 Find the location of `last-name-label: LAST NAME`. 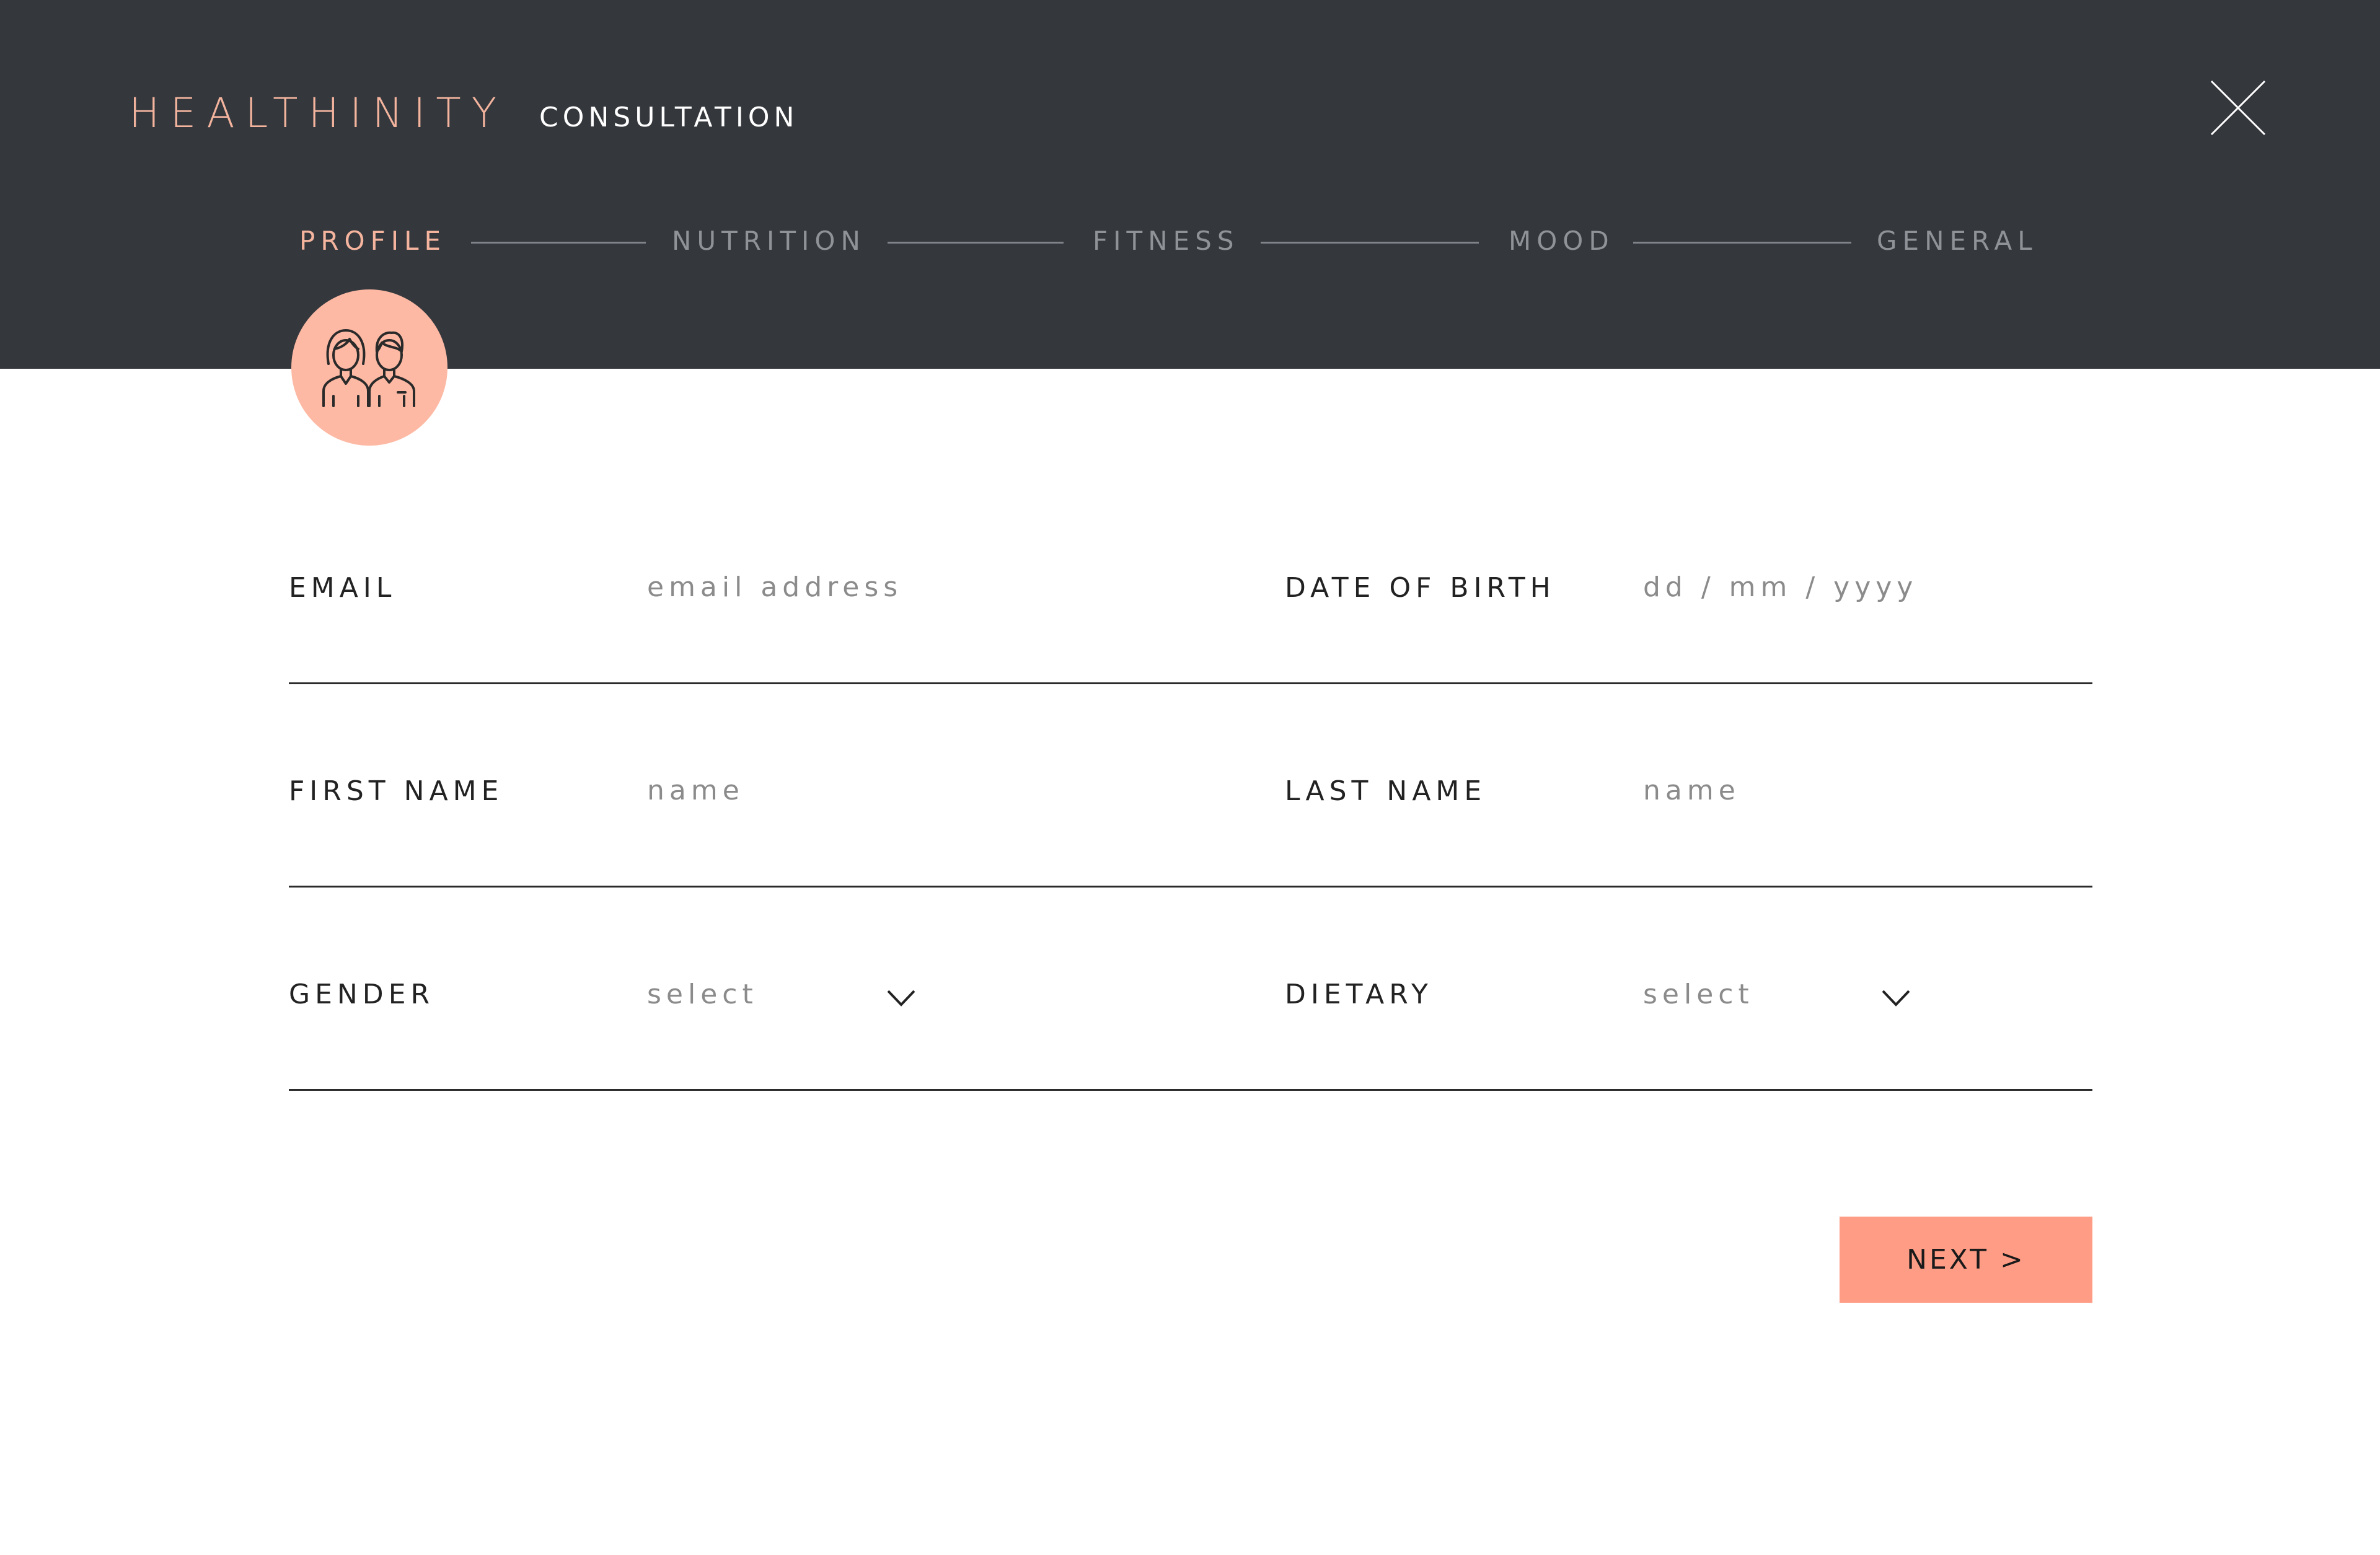

last-name-label: LAST NAME is located at coordinates (1386, 791).